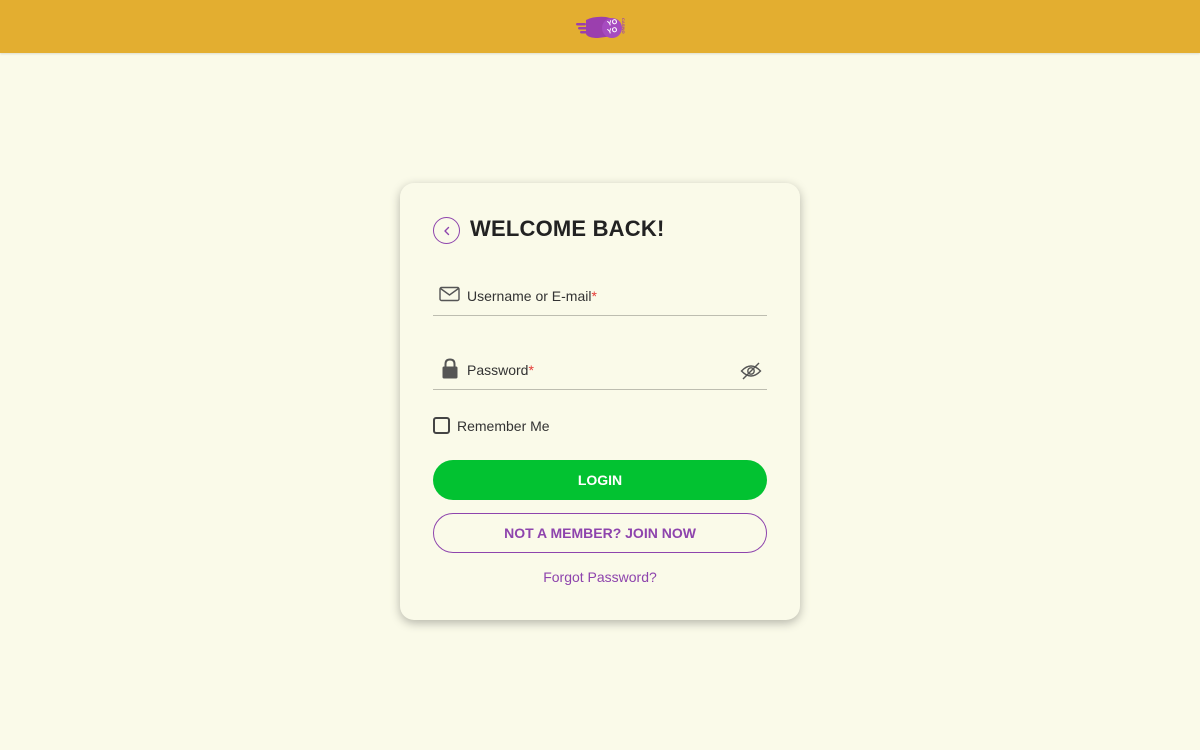  I want to click on toggle-password-visibility, so click(751, 371).